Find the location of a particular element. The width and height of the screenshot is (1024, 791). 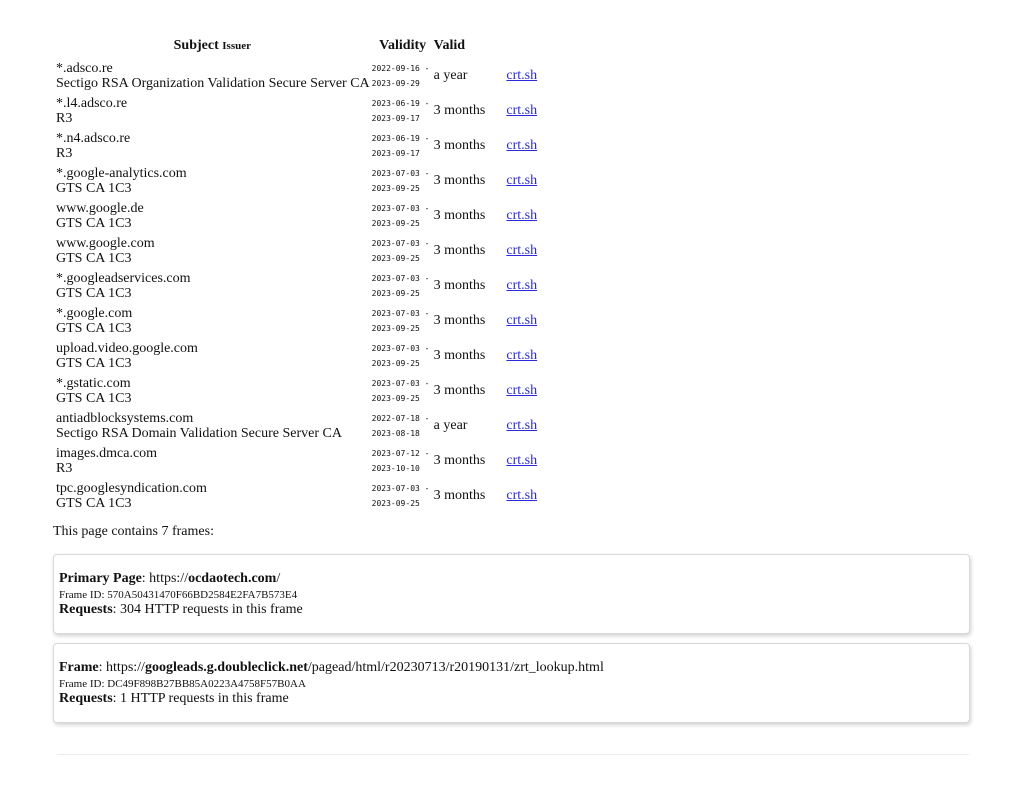

valid-from: 2022-07-18 - is located at coordinates (400, 418).